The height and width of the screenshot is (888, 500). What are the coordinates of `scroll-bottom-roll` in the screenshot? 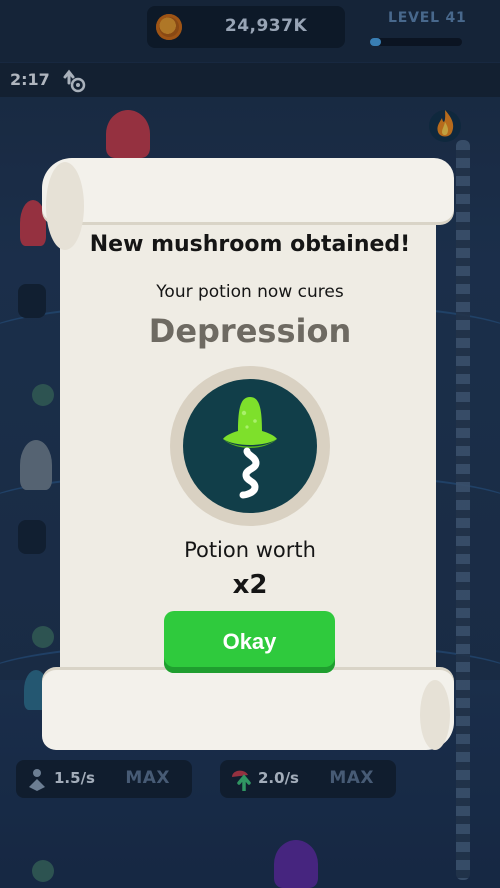 It's located at (248, 710).